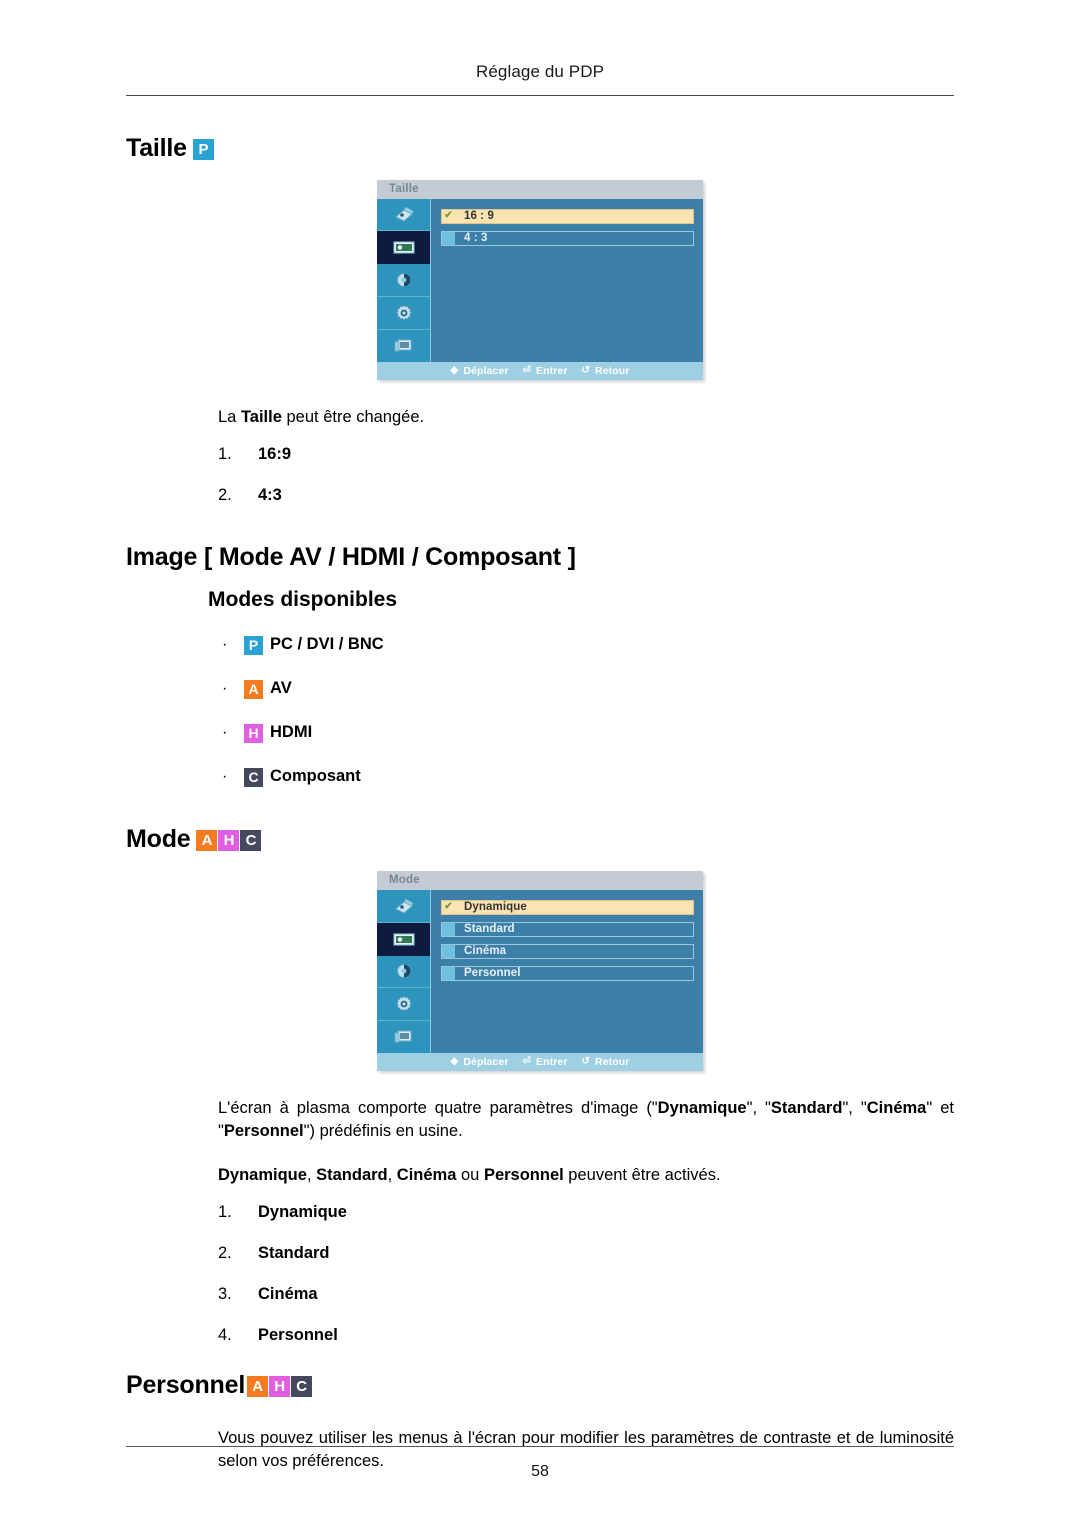 This screenshot has width=1080, height=1527. Describe the element at coordinates (298, 1335) in the screenshot. I see `mode-list-3-text: Personnel` at that location.